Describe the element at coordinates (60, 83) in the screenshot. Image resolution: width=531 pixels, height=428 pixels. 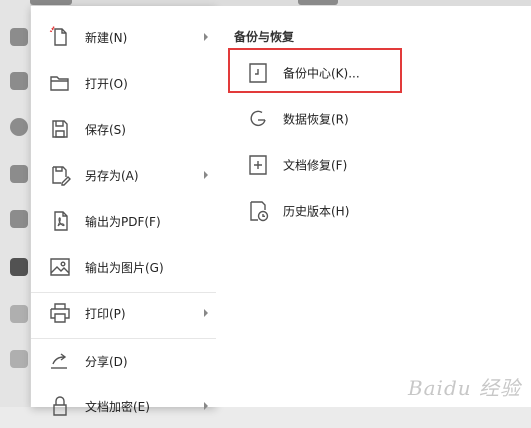
I see `folder-open-icon` at that location.